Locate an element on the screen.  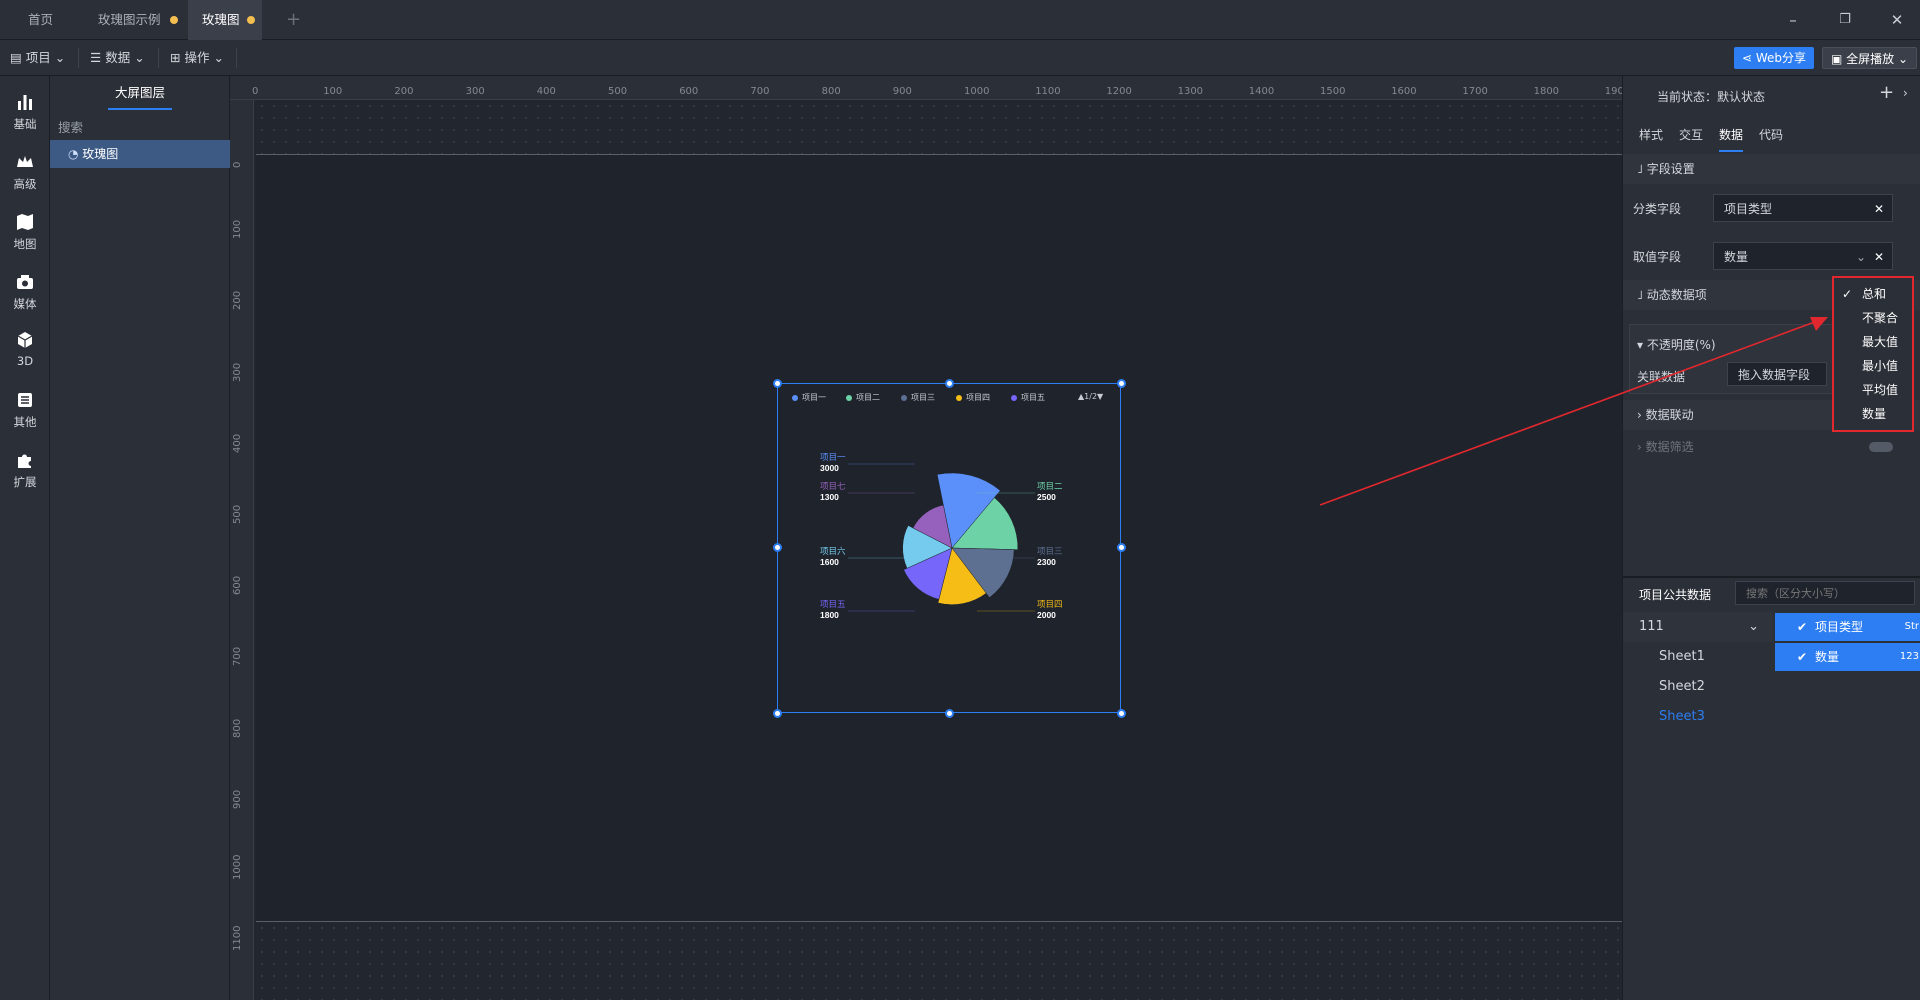
tab-label: 玫瑰图 is located at coordinates (221, 19).